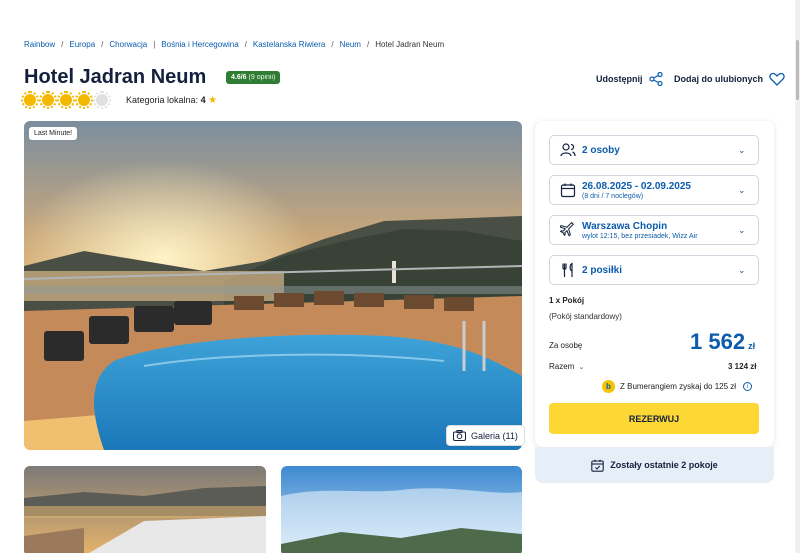  What do you see at coordinates (602, 270) in the screenshot?
I see `meals-value: 2 posiłki` at bounding box center [602, 270].